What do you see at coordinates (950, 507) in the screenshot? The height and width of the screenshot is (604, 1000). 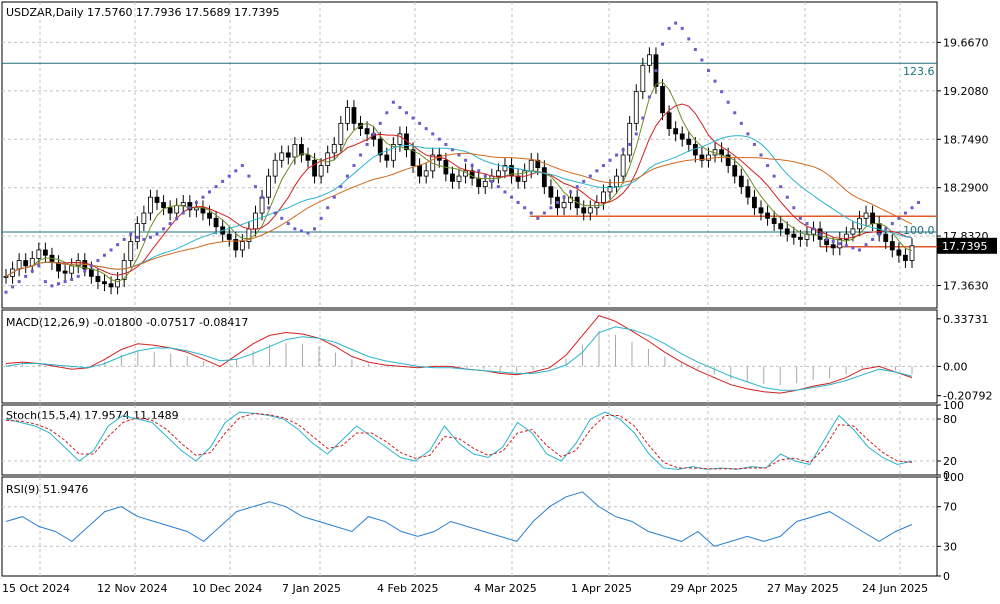 I see `rsi-tick-label: 70` at bounding box center [950, 507].